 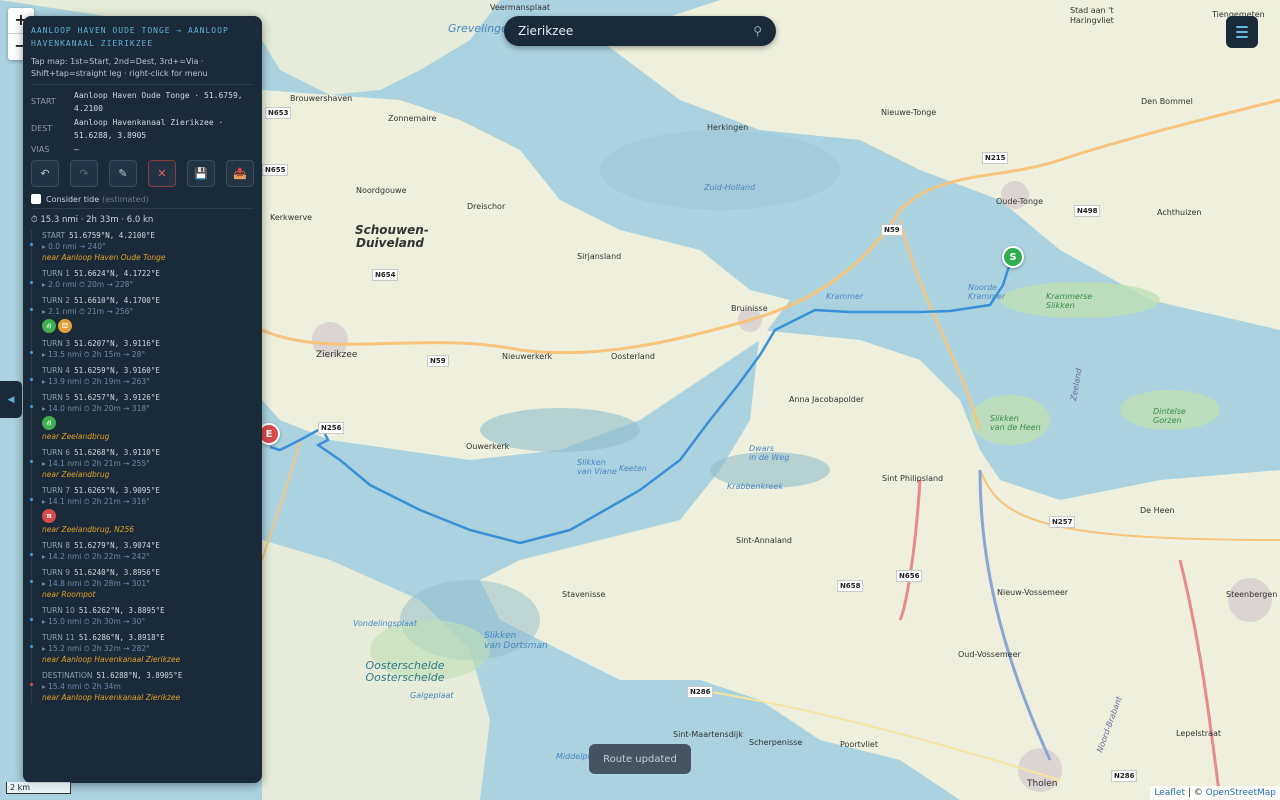 I want to click on map-label-schouwen: Schouwen- Duiveland, so click(x=392, y=236).